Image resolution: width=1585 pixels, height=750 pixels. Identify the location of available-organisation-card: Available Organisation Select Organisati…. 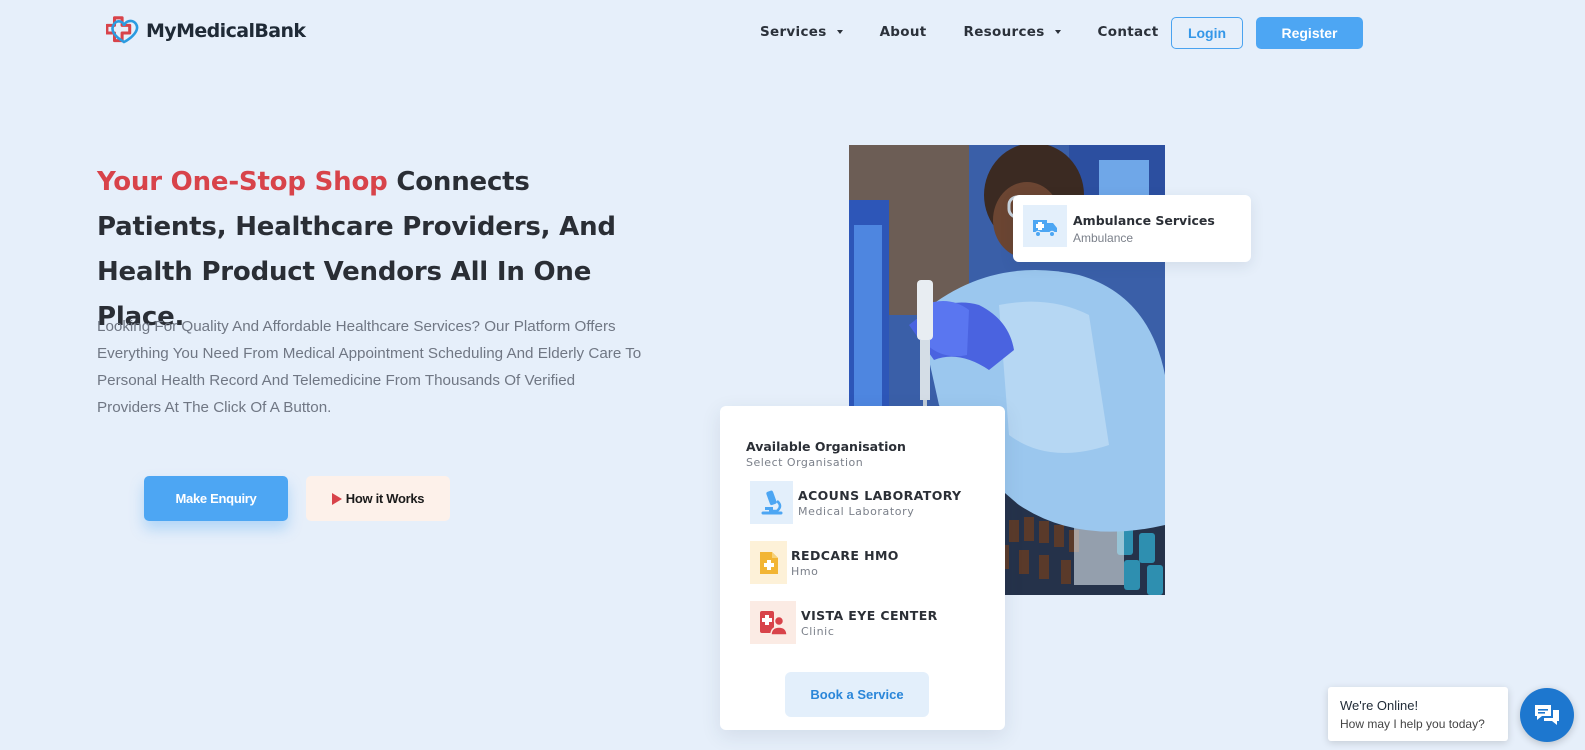
(862, 568).